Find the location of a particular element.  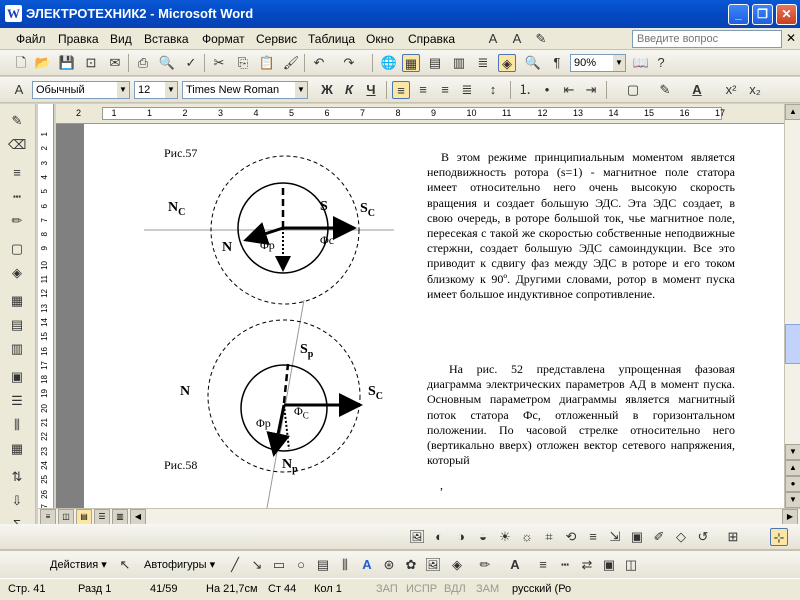

underline-button: Ч is located at coordinates (371, 90).